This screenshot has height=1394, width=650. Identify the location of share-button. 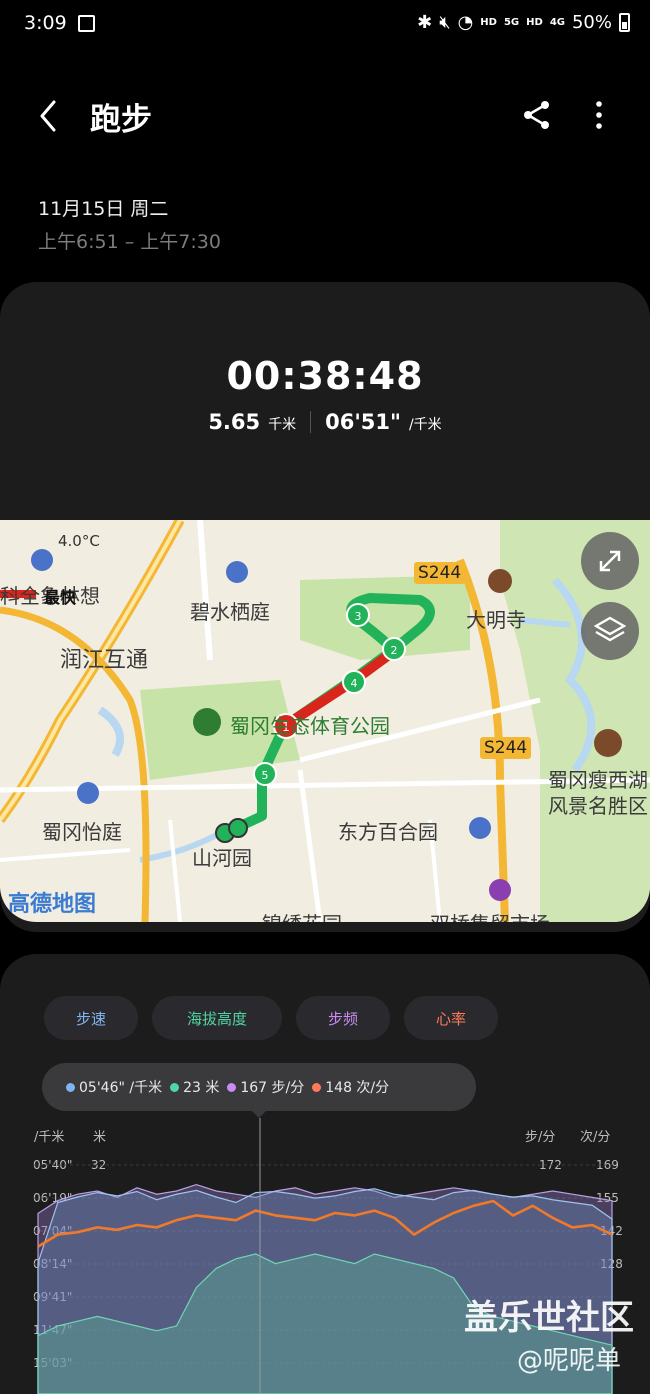
(537, 115).